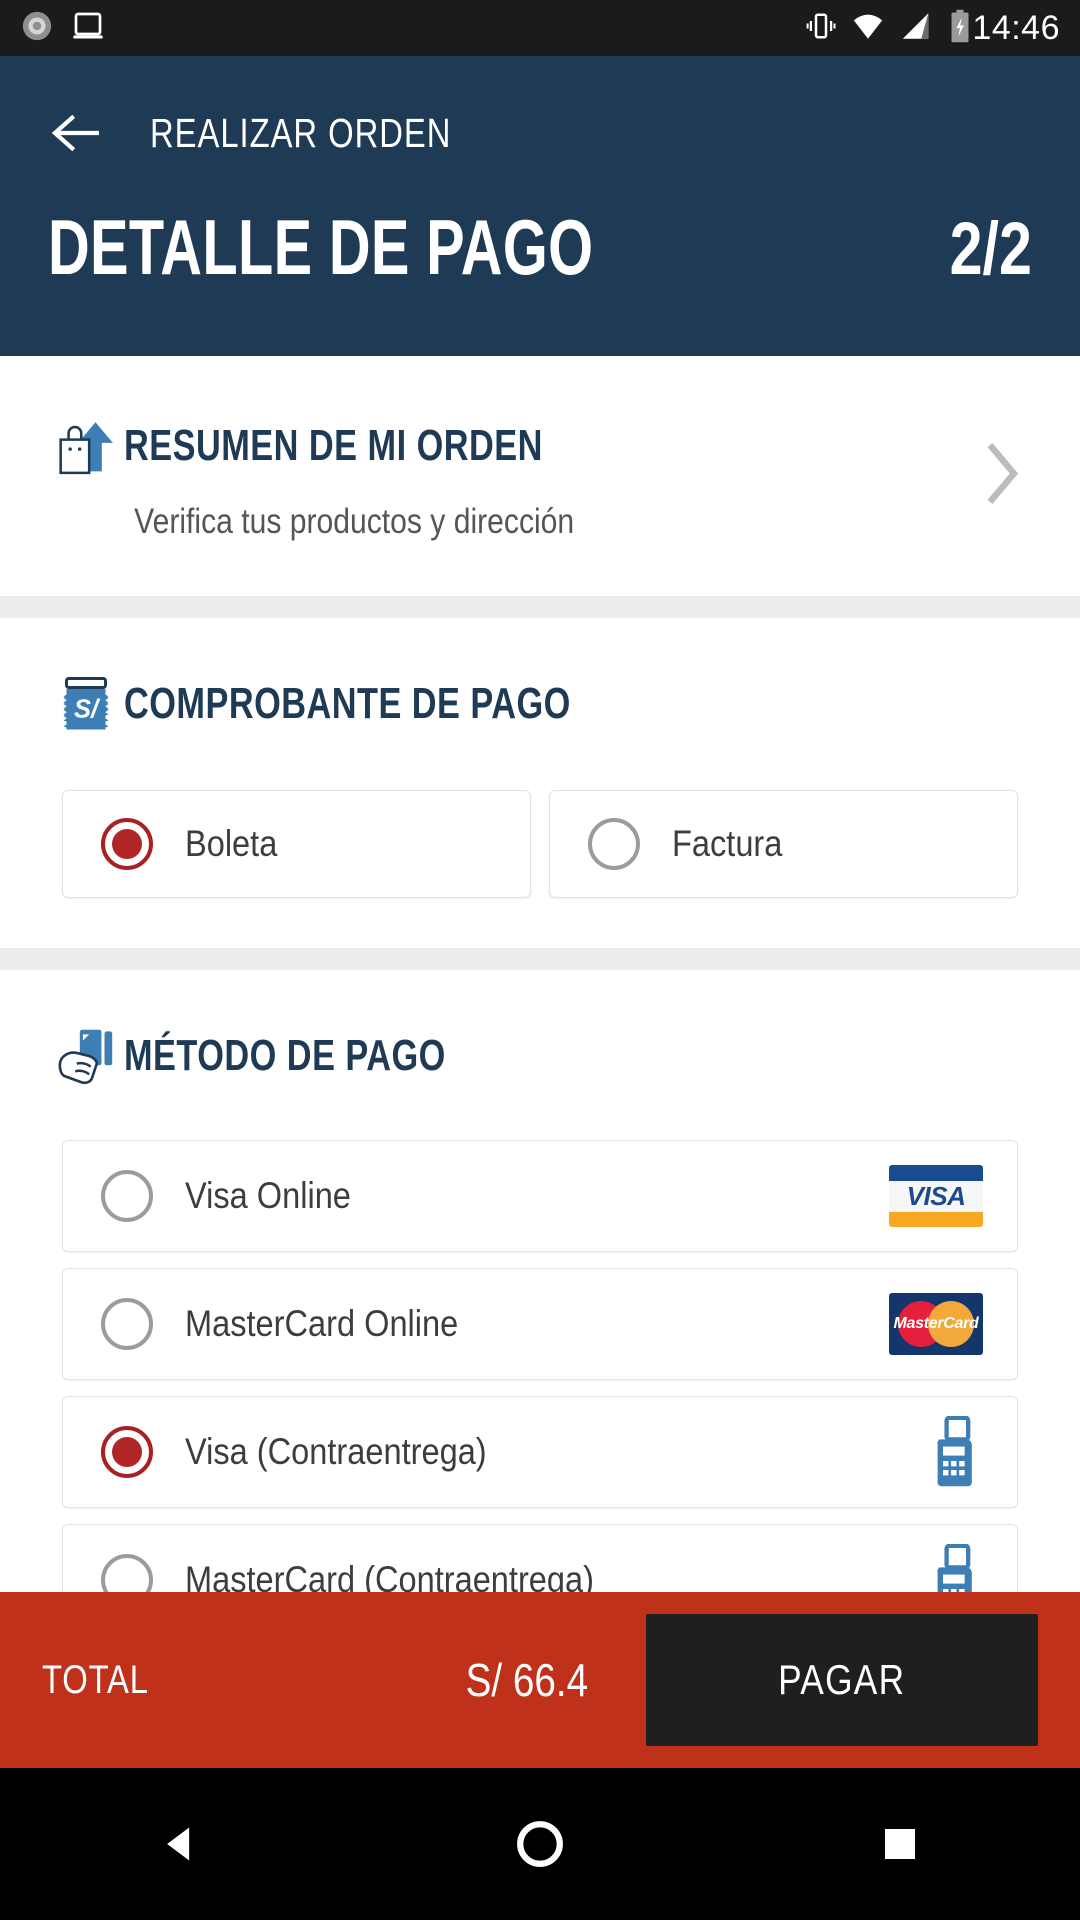 This screenshot has width=1080, height=1920. Describe the element at coordinates (614, 844) in the screenshot. I see `radio-factura` at that location.